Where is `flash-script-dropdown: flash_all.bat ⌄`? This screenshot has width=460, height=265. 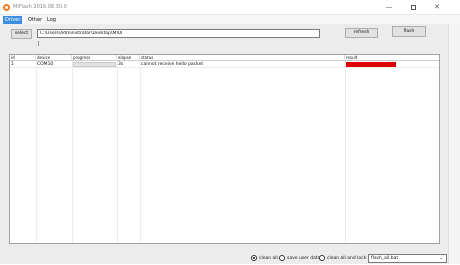 flash-script-dropdown: flash_all.bat ⌄ is located at coordinates (407, 258).